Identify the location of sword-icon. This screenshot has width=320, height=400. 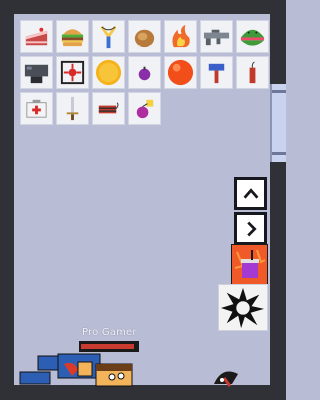
(72, 108).